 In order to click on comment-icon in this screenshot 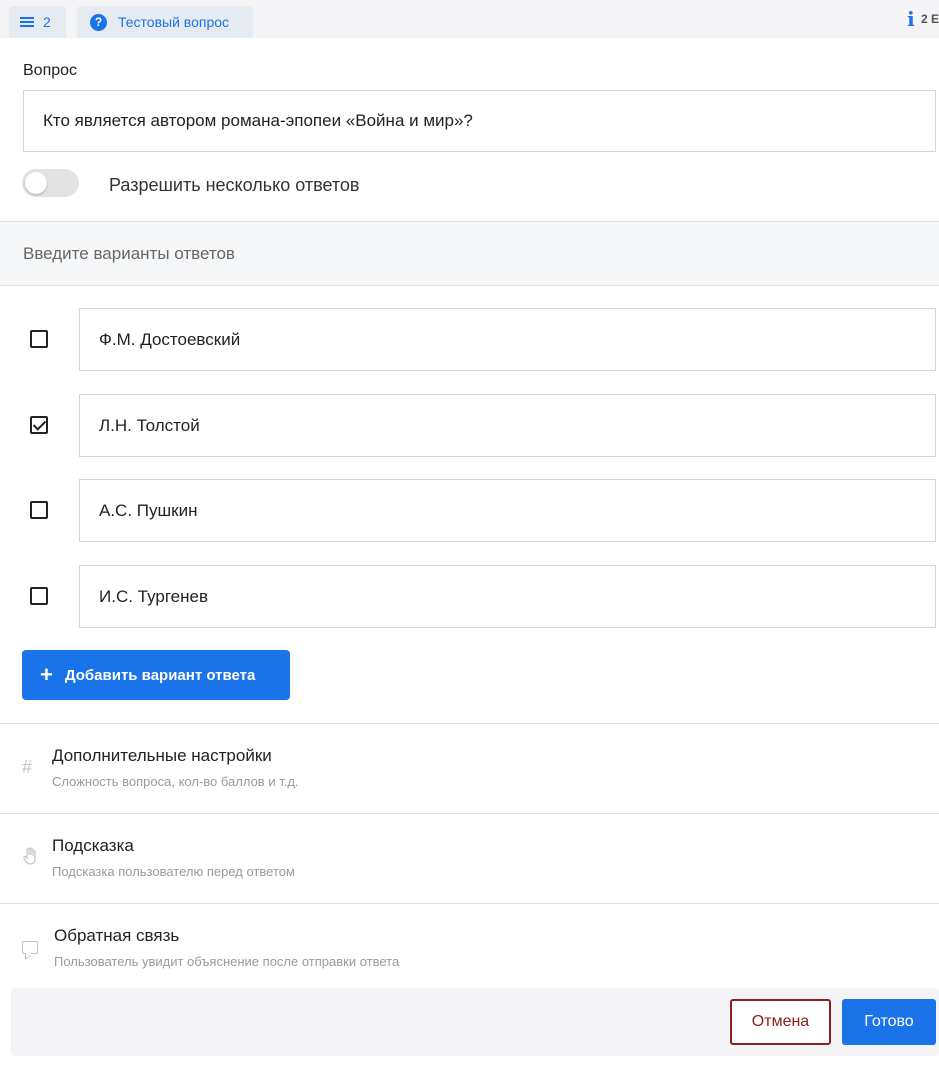, I will do `click(30, 947)`.